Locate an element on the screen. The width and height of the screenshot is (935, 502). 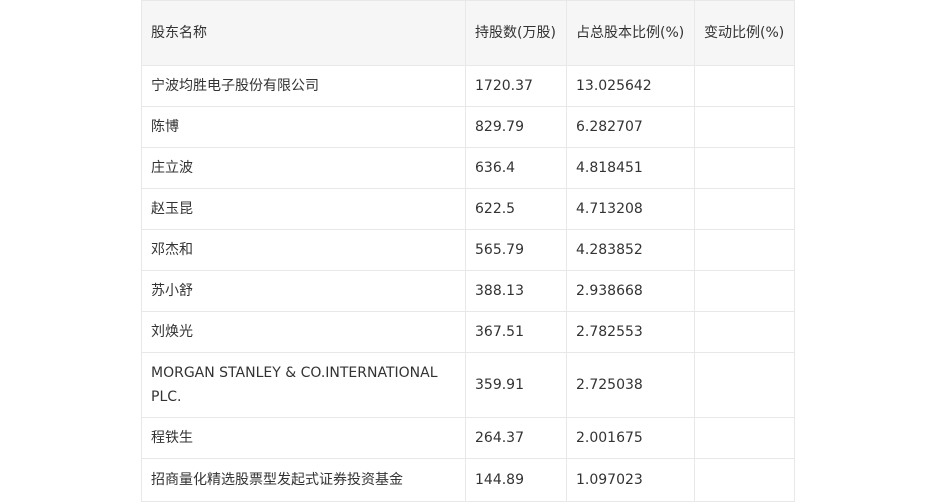
cell-ratio: 4.283852 is located at coordinates (630, 250).